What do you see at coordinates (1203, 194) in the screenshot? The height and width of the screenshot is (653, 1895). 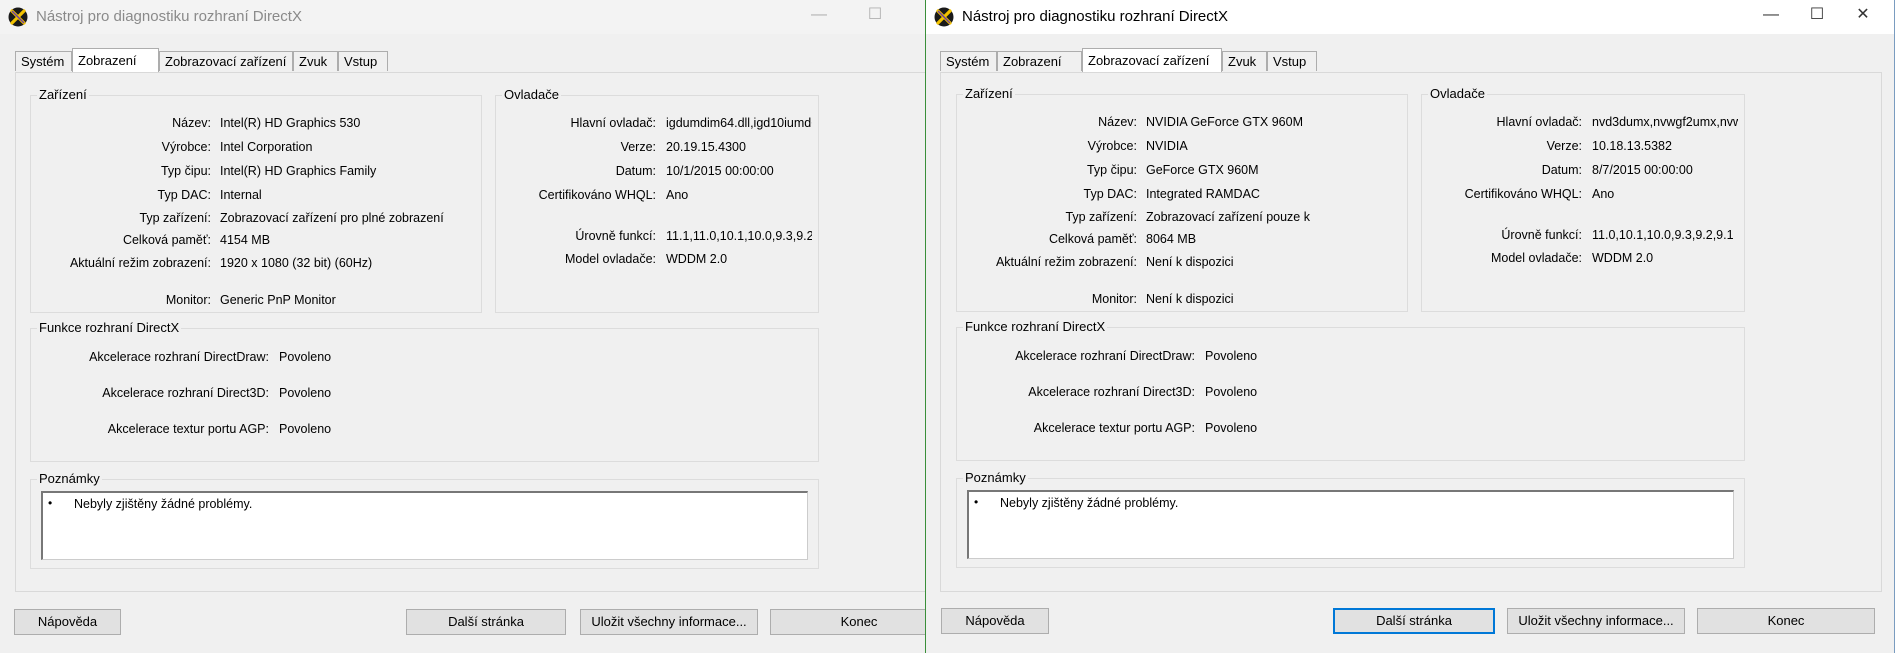 I see `value: Integrated RAMDAC` at bounding box center [1203, 194].